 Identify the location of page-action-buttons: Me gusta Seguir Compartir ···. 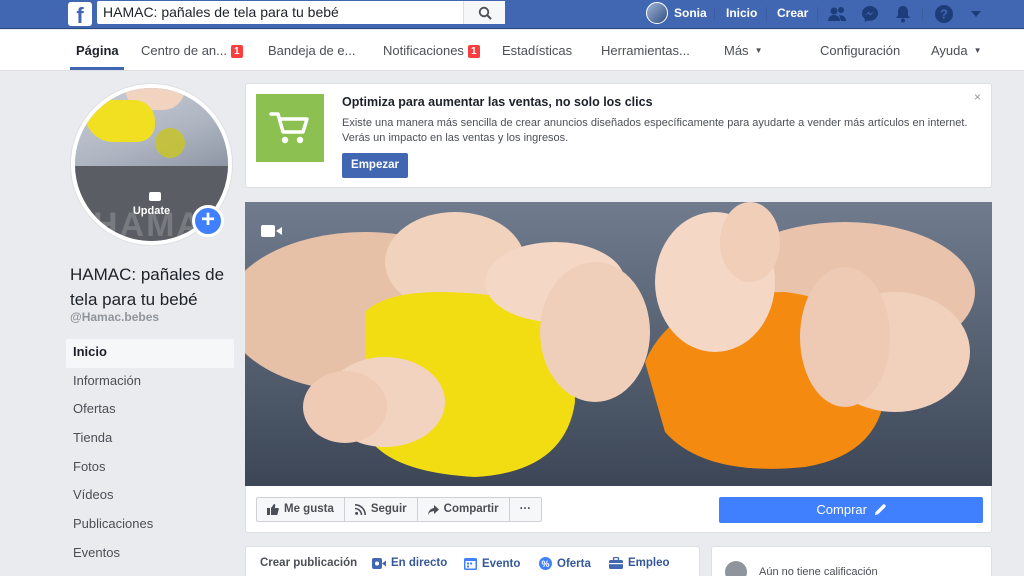
(399, 509).